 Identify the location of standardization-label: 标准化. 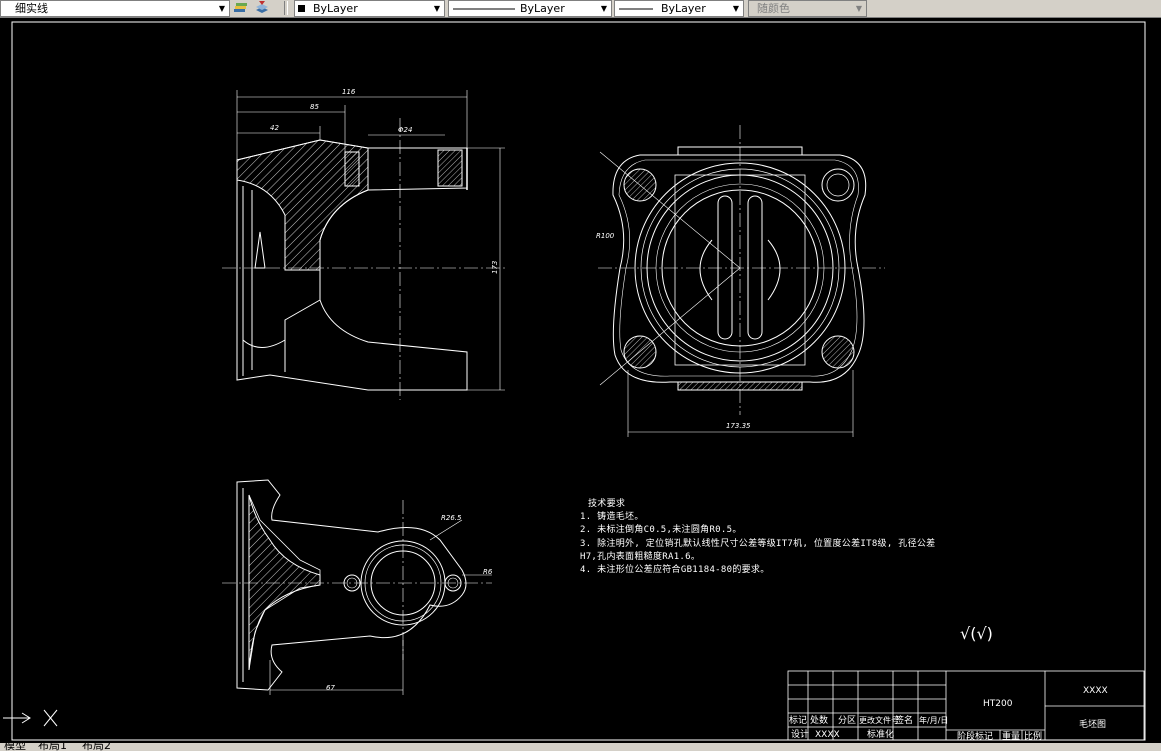
(881, 735).